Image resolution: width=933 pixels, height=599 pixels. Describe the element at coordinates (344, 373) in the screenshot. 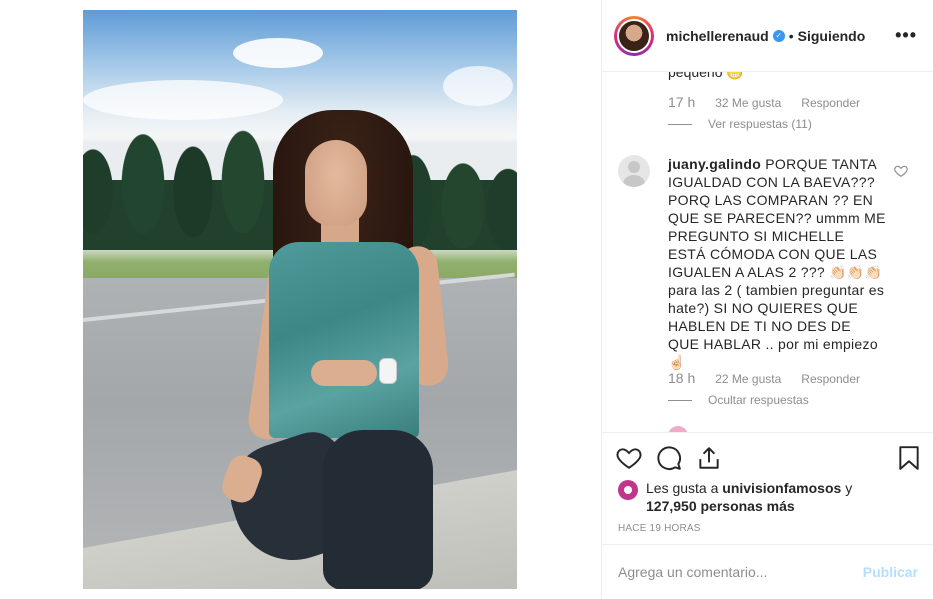

I see `person-hand` at that location.